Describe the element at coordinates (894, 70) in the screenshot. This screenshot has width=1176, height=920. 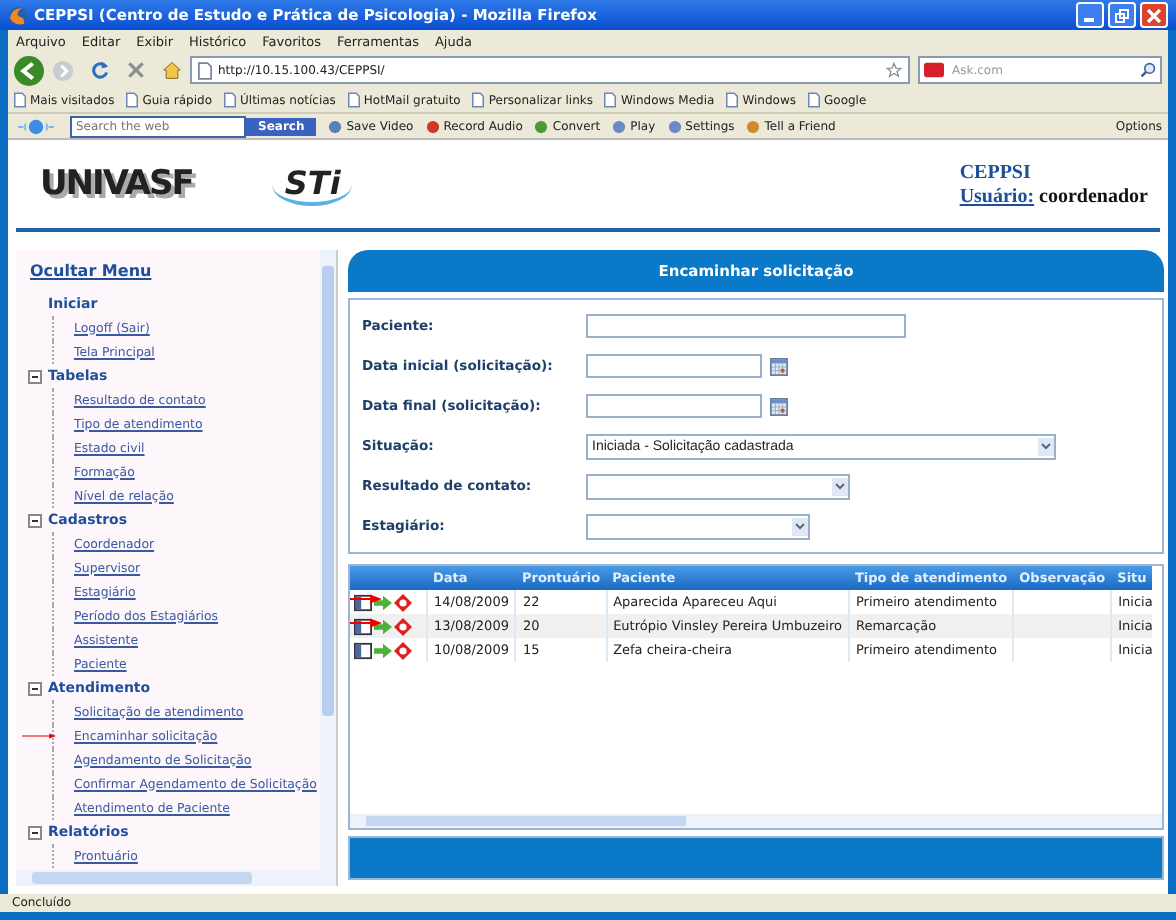
I see `star-icon` at that location.